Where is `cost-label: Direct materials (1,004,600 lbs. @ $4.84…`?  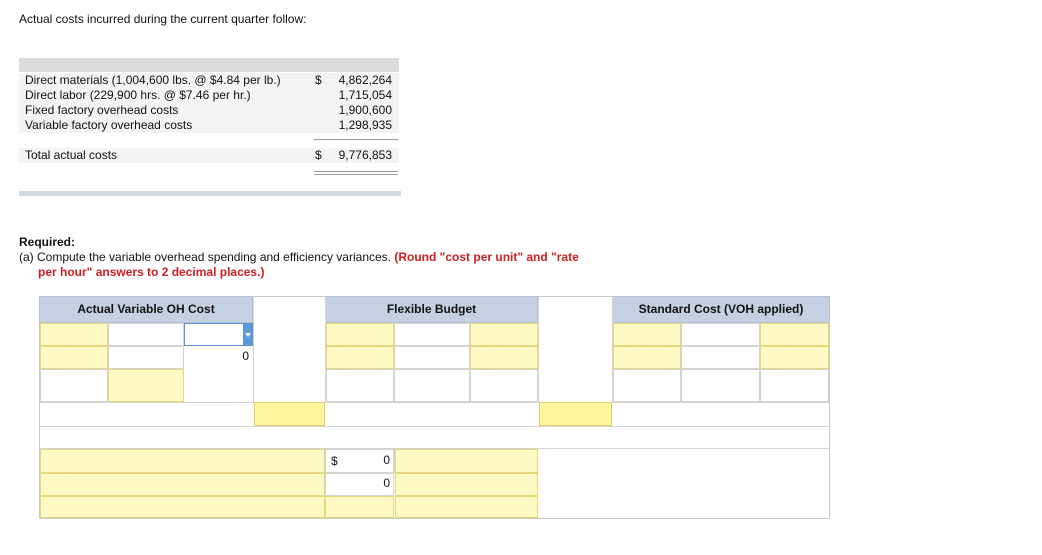
cost-label: Direct materials (1,004,600 lbs. @ $4.84… is located at coordinates (153, 80).